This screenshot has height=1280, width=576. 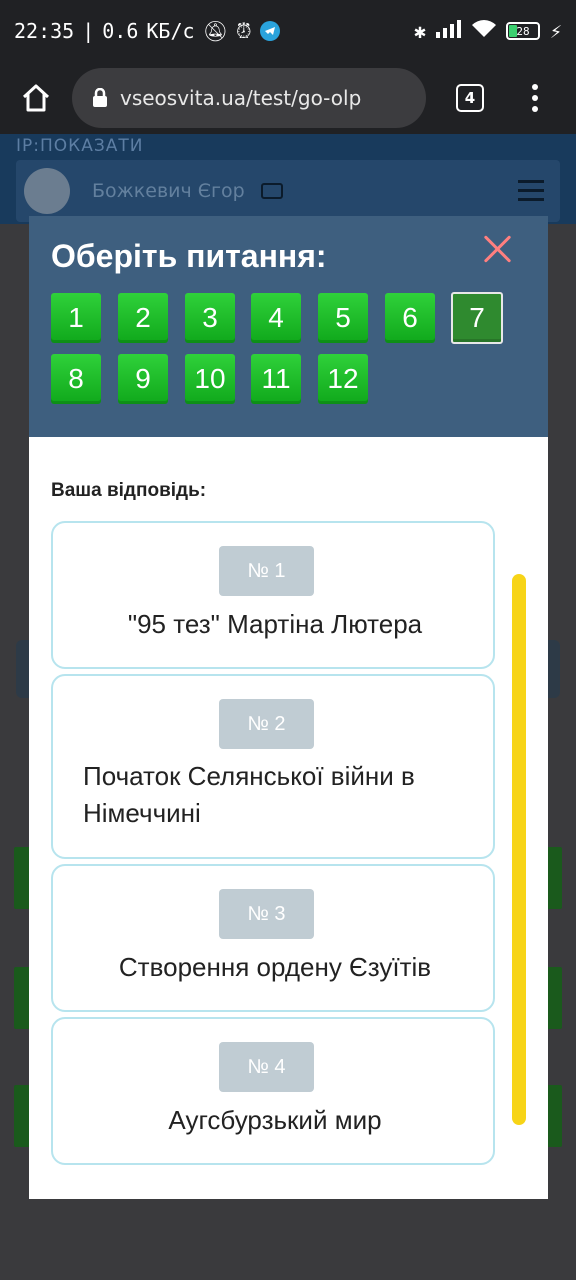 What do you see at coordinates (343, 379) in the screenshot?
I see `question-button-12: 12` at bounding box center [343, 379].